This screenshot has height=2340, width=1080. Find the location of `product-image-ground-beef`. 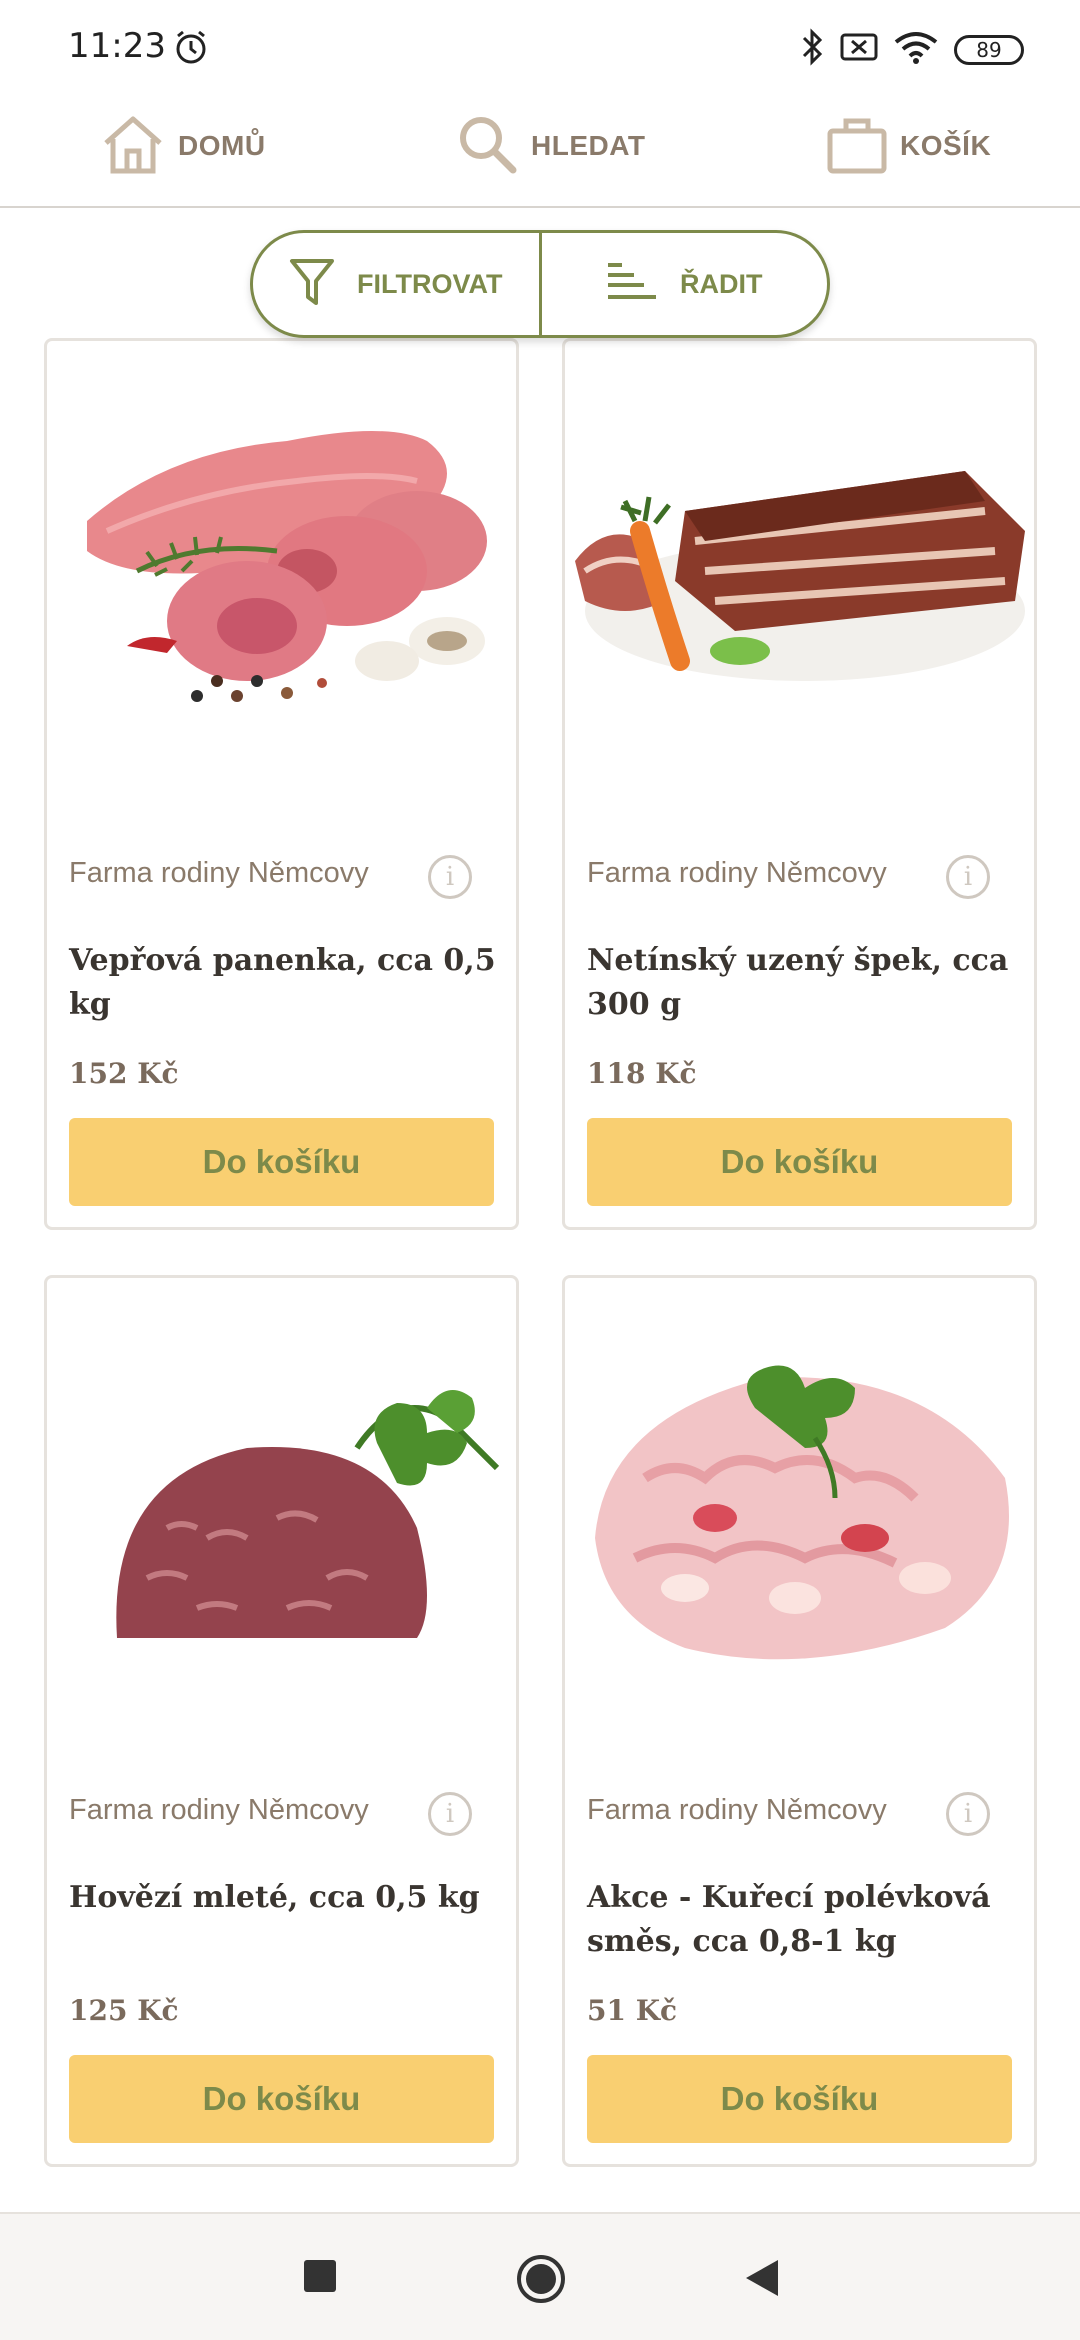

product-image-ground-beef is located at coordinates (281, 1508).